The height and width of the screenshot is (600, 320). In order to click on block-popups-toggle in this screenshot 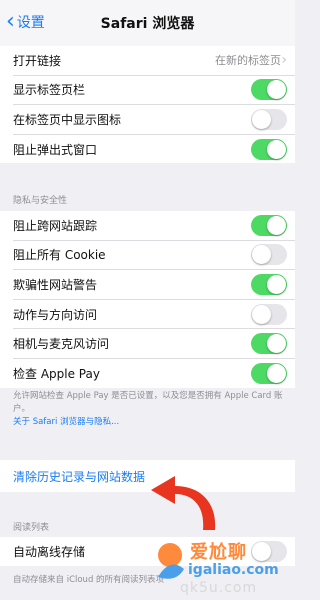, I will do `click(269, 149)`.